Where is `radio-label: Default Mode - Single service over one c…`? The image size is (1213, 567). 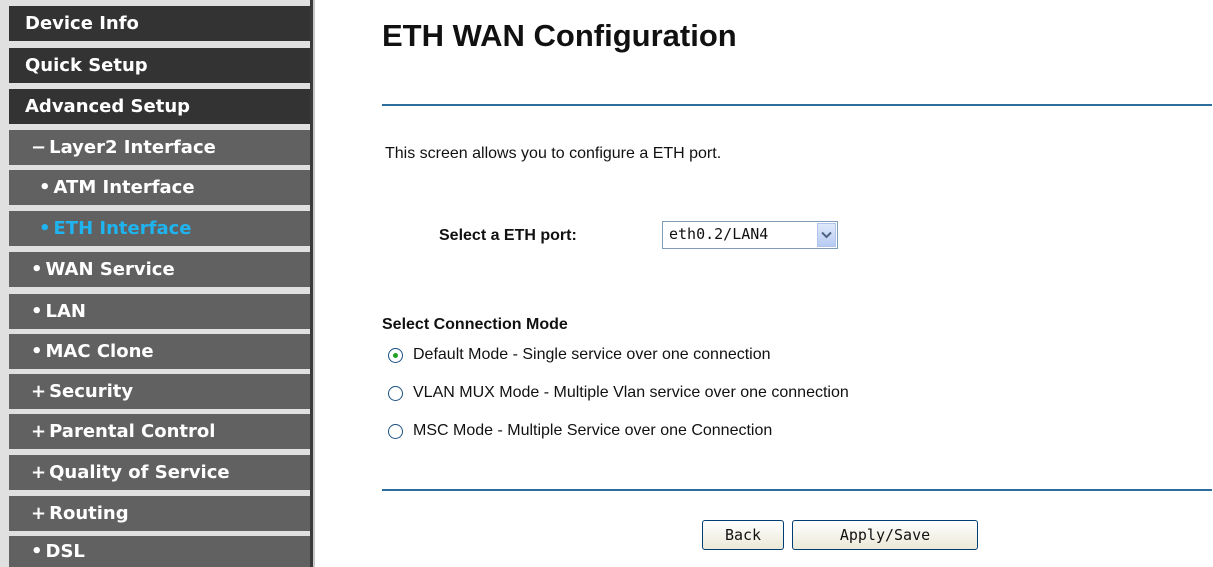 radio-label: Default Mode - Single service over one c… is located at coordinates (592, 354).